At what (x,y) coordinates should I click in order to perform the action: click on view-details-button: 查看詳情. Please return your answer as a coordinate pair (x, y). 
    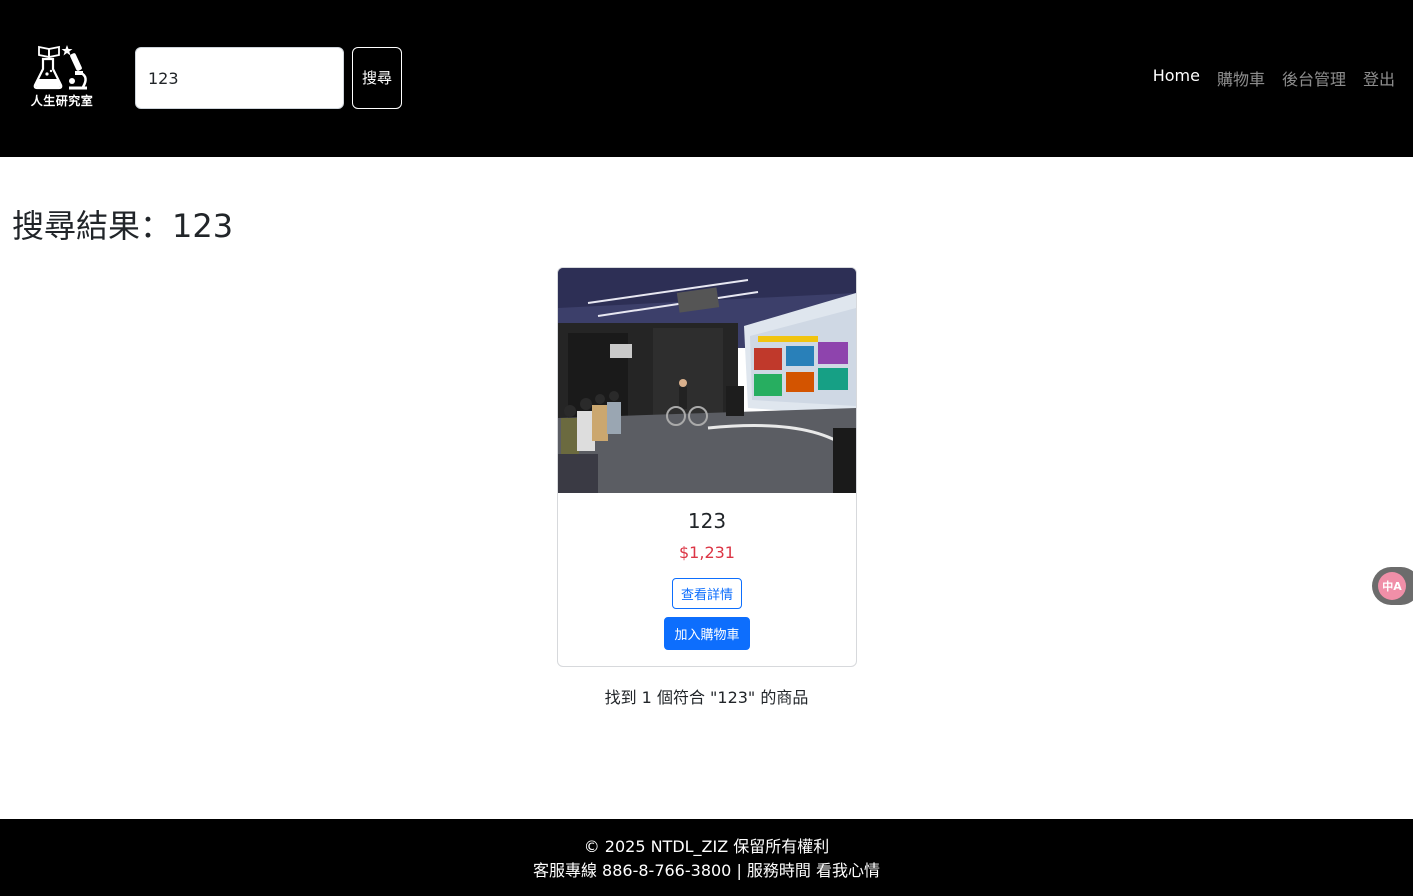
    Looking at the image, I should click on (706, 593).